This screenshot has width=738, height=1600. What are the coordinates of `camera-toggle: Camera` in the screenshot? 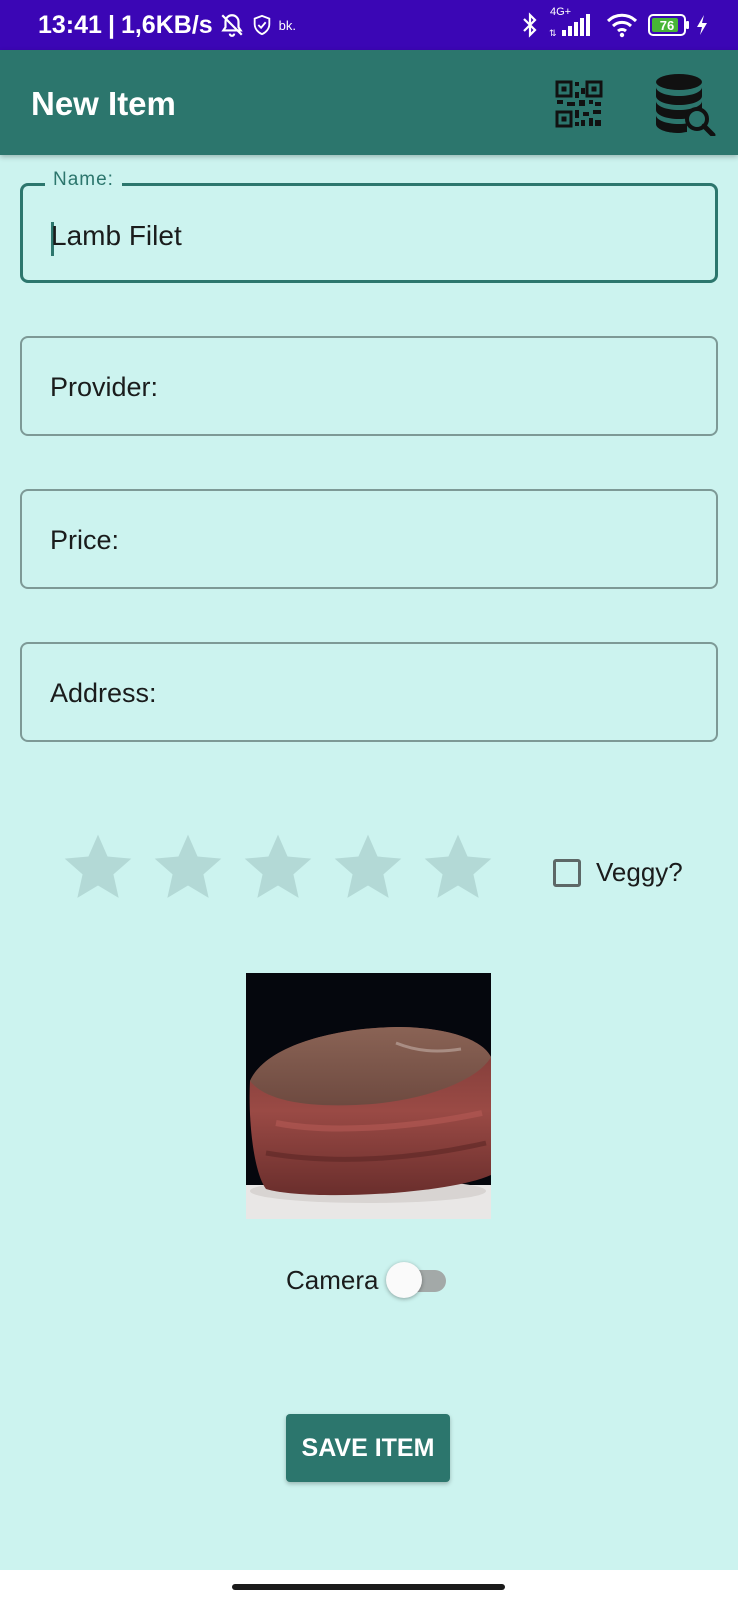 It's located at (367, 1280).